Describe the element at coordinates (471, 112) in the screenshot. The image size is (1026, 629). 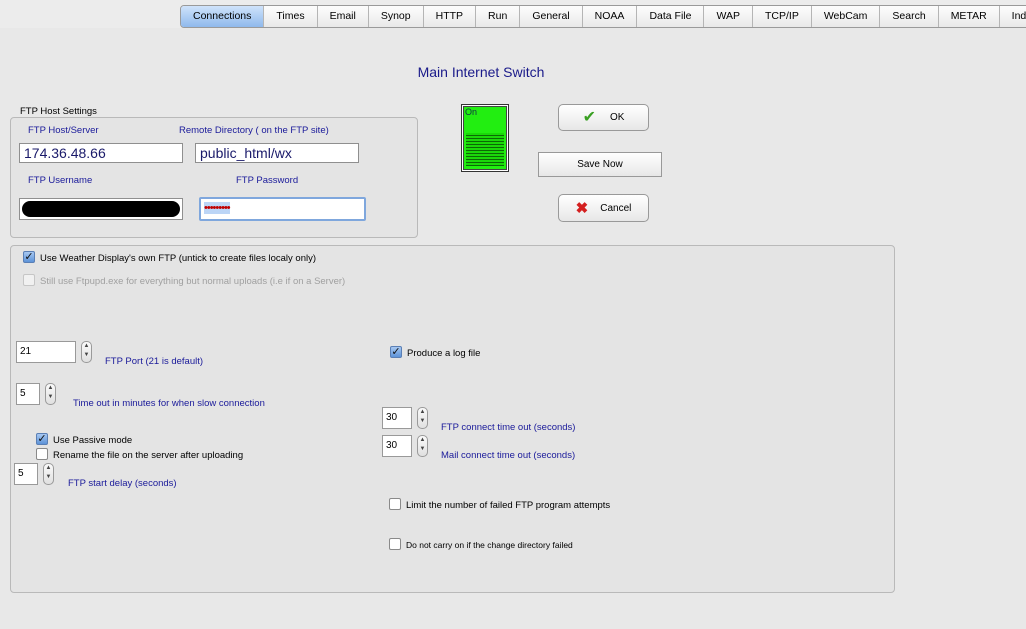
I see `switch-on-label: On` at that location.